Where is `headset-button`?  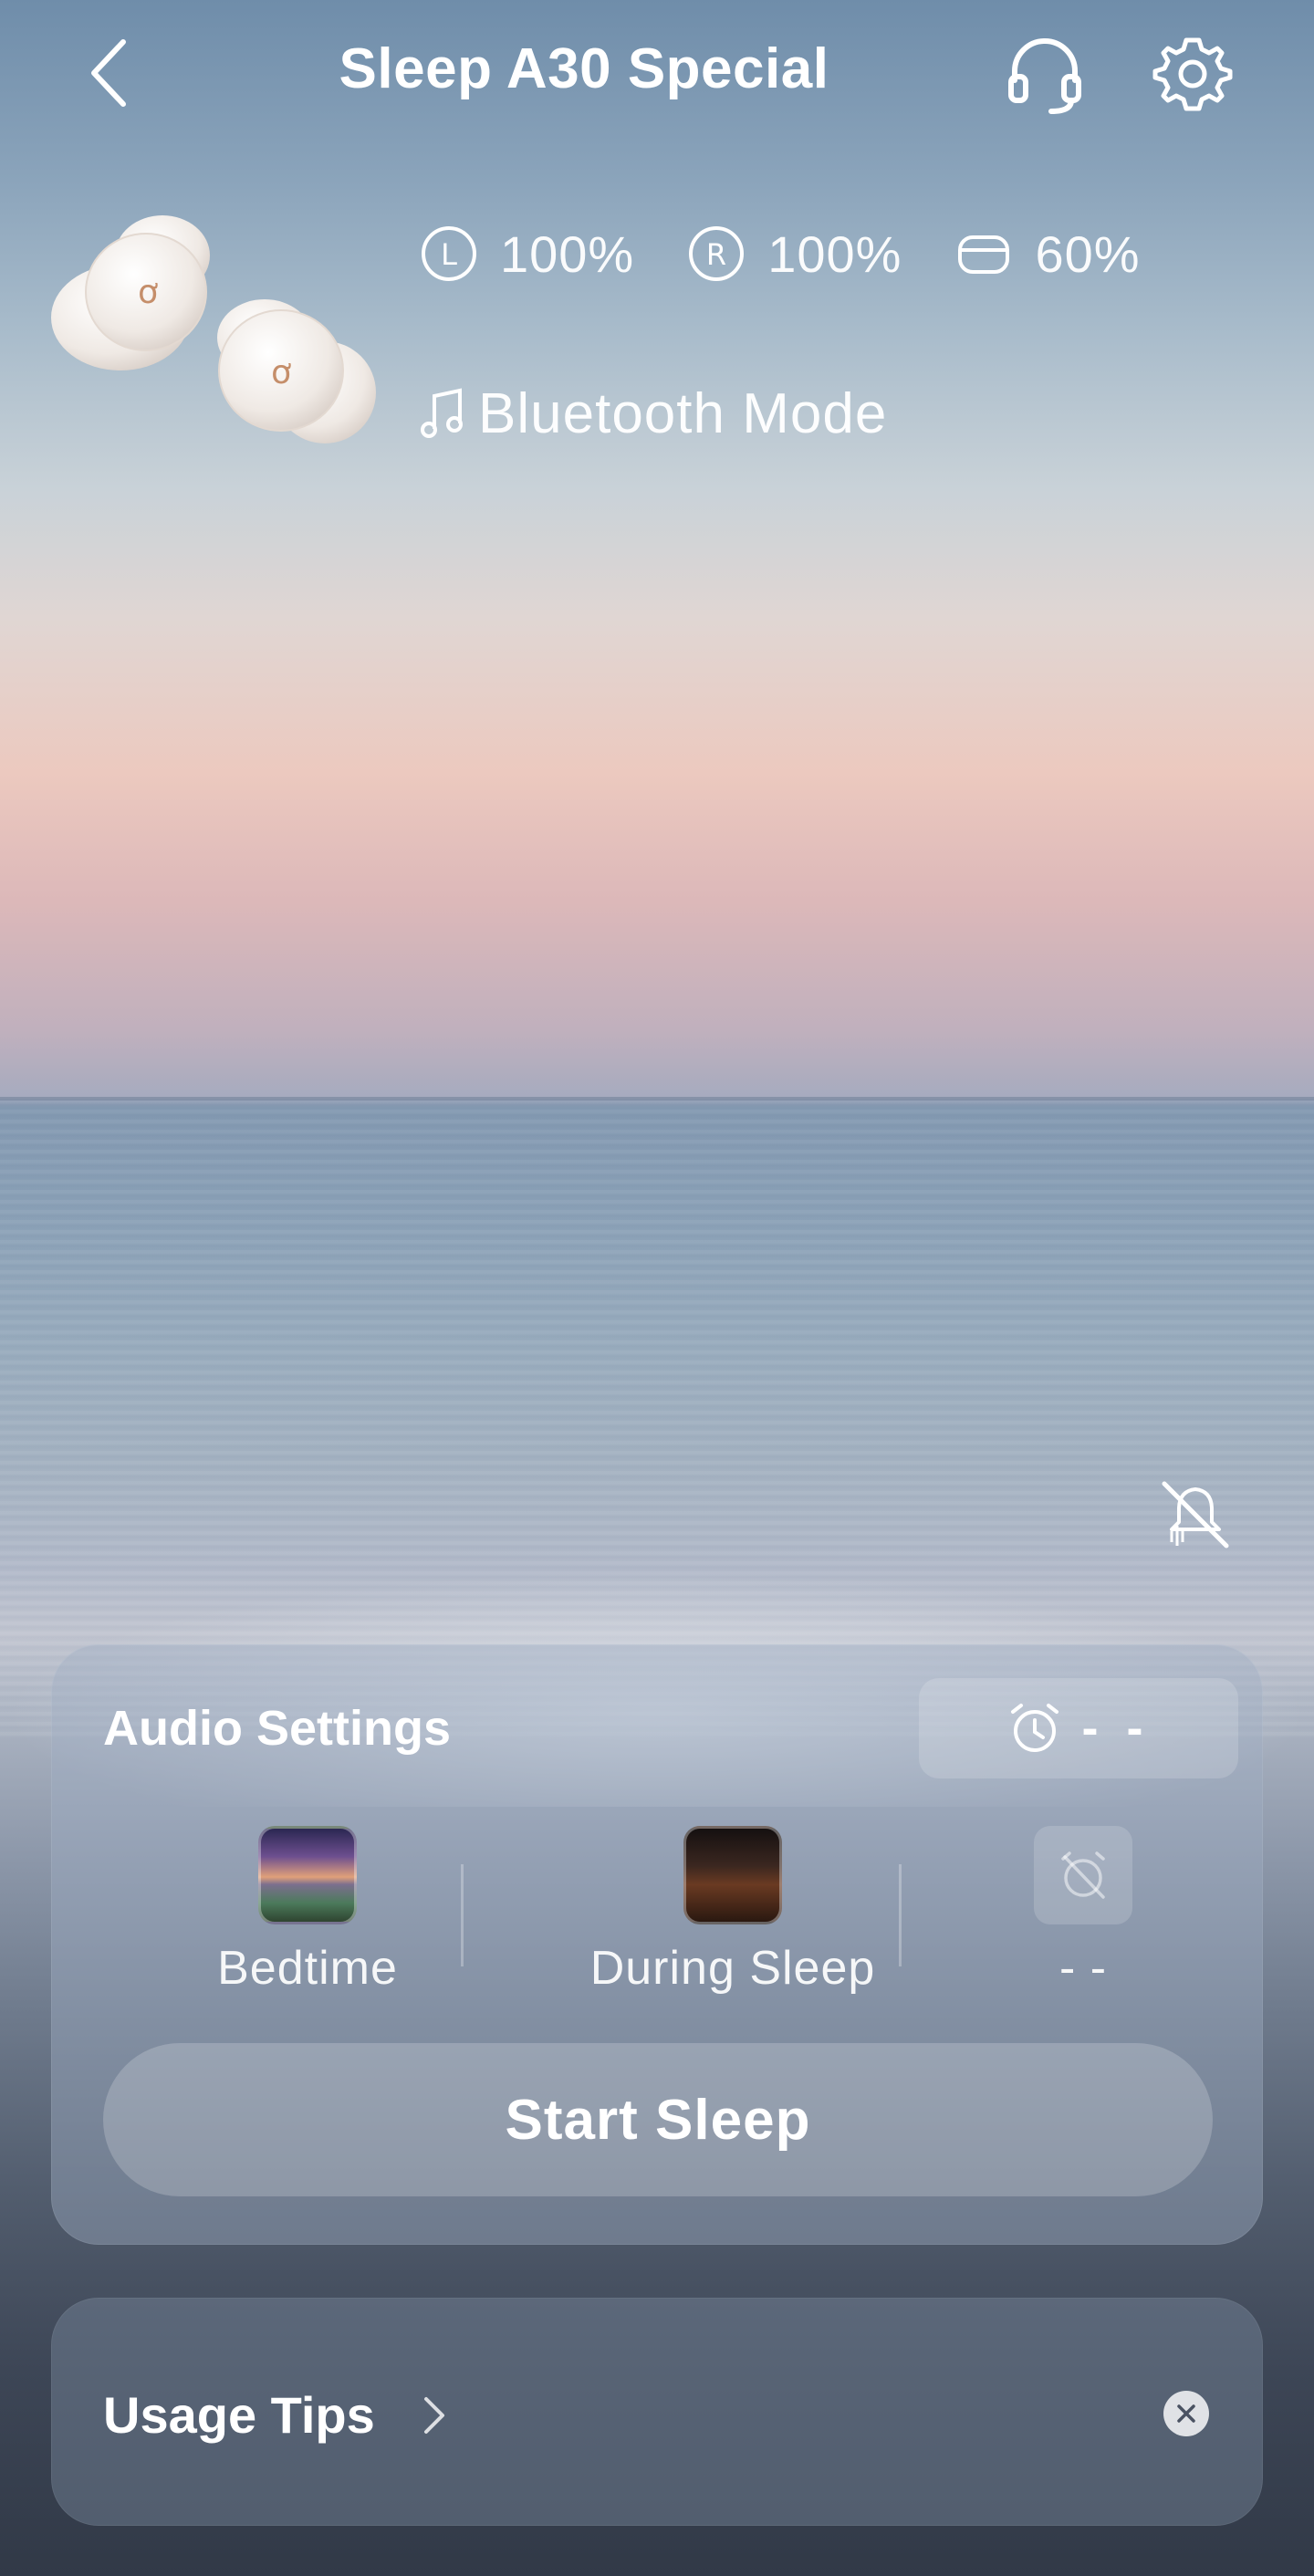 headset-button is located at coordinates (1045, 74).